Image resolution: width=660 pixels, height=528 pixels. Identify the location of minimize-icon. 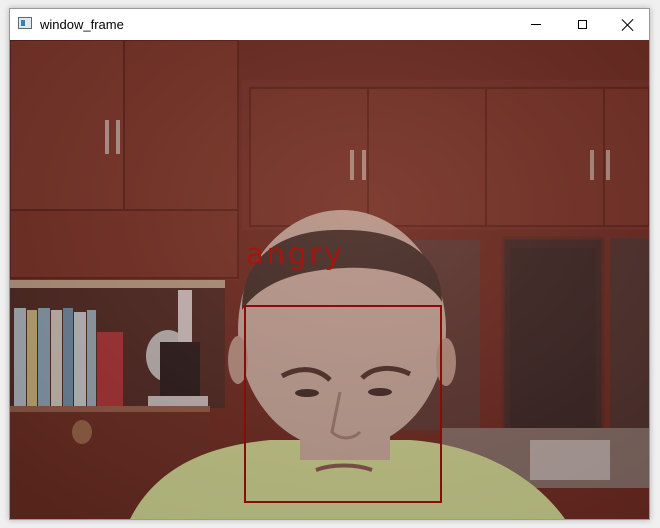
(536, 24).